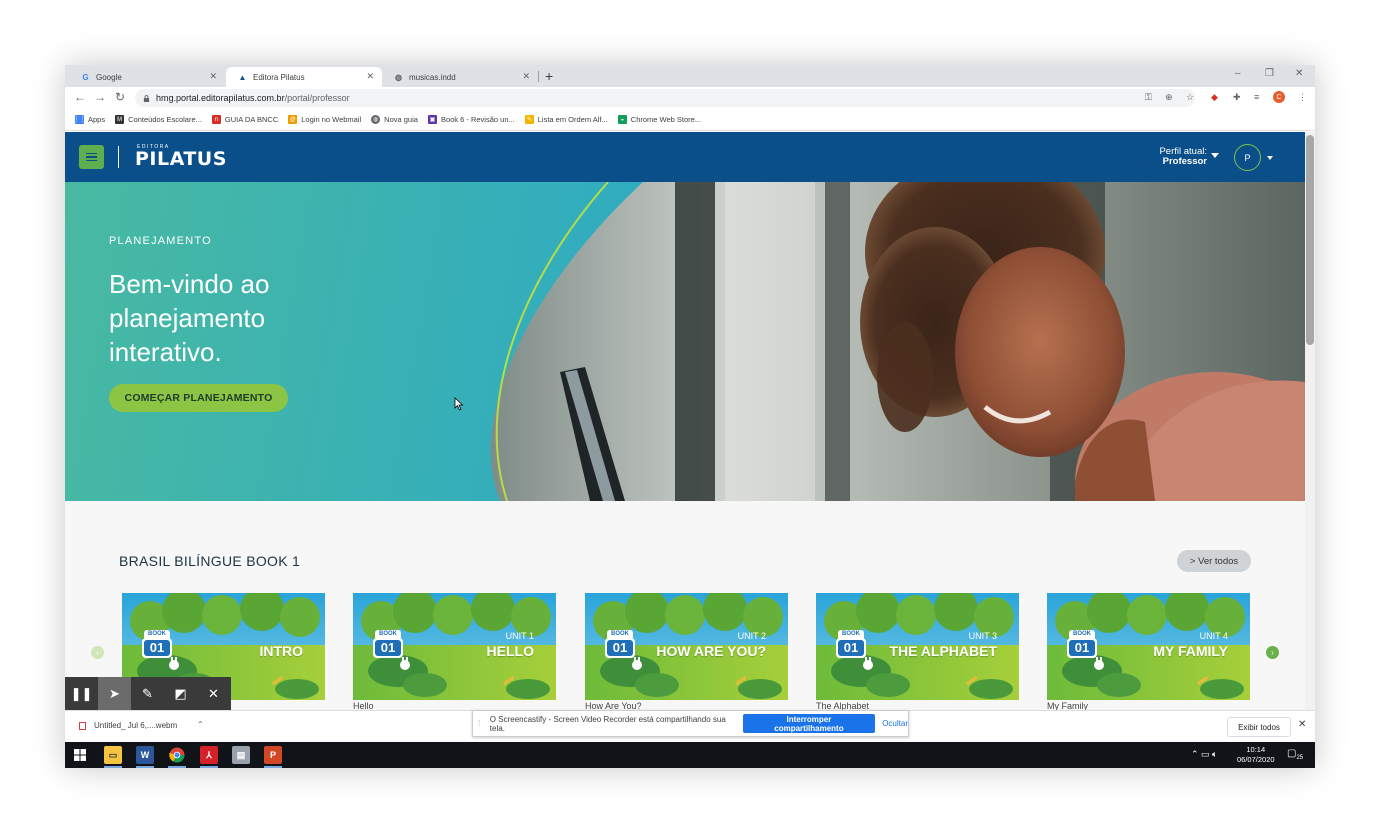 The width and height of the screenshot is (1380, 833). Describe the element at coordinates (519, 636) in the screenshot. I see `unit-number: UNIT 1` at that location.